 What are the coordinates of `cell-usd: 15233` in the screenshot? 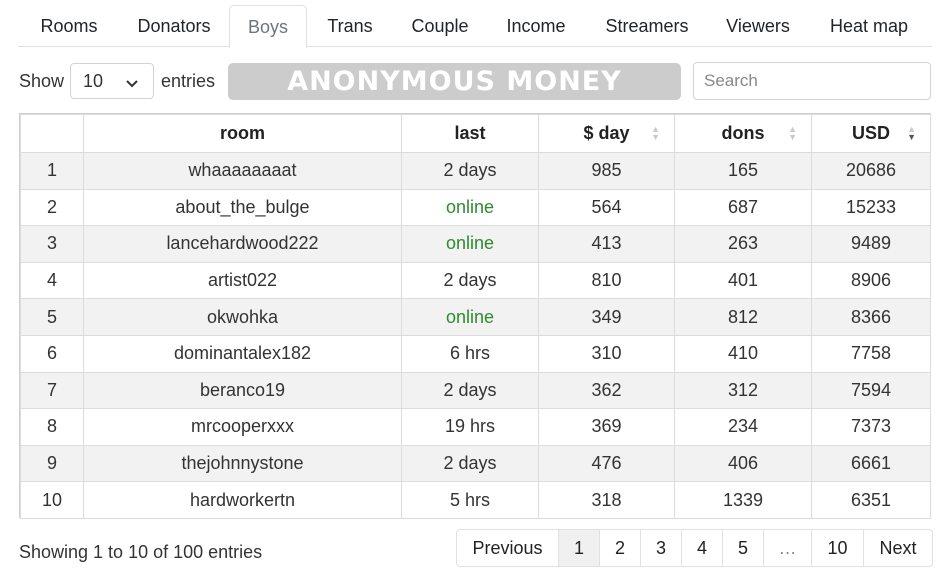 It's located at (871, 207).